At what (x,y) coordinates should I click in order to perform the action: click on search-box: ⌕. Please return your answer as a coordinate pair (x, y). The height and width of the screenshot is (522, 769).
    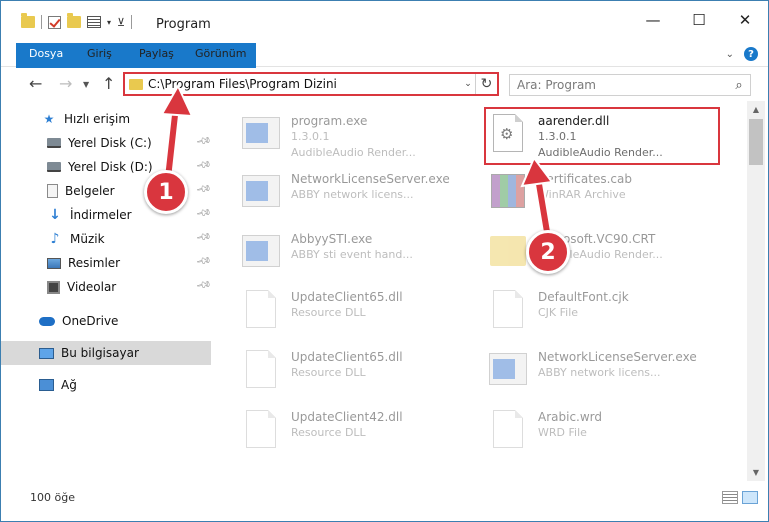
    Looking at the image, I should click on (630, 85).